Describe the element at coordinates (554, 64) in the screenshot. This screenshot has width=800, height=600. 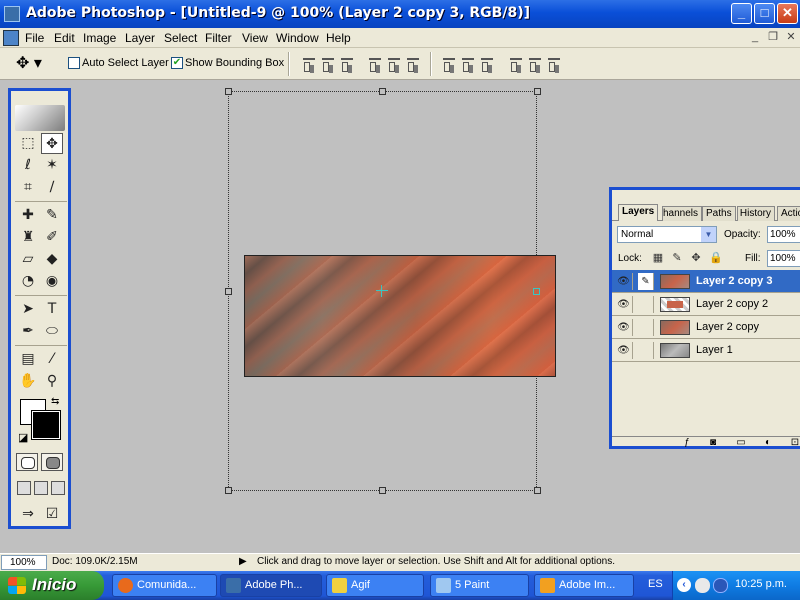
I see `distribute-right-icon` at that location.